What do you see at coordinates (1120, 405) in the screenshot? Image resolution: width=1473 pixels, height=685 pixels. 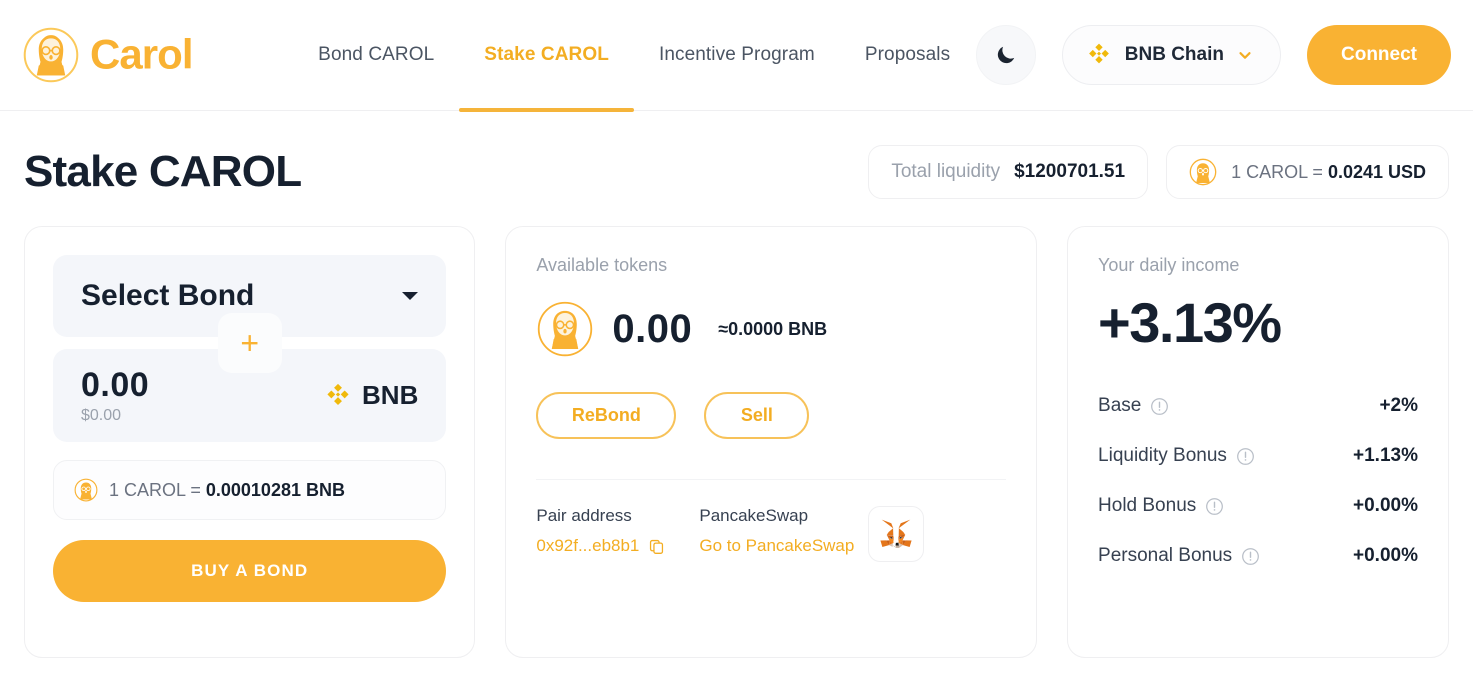 I see `bonus-label: Base` at bounding box center [1120, 405].